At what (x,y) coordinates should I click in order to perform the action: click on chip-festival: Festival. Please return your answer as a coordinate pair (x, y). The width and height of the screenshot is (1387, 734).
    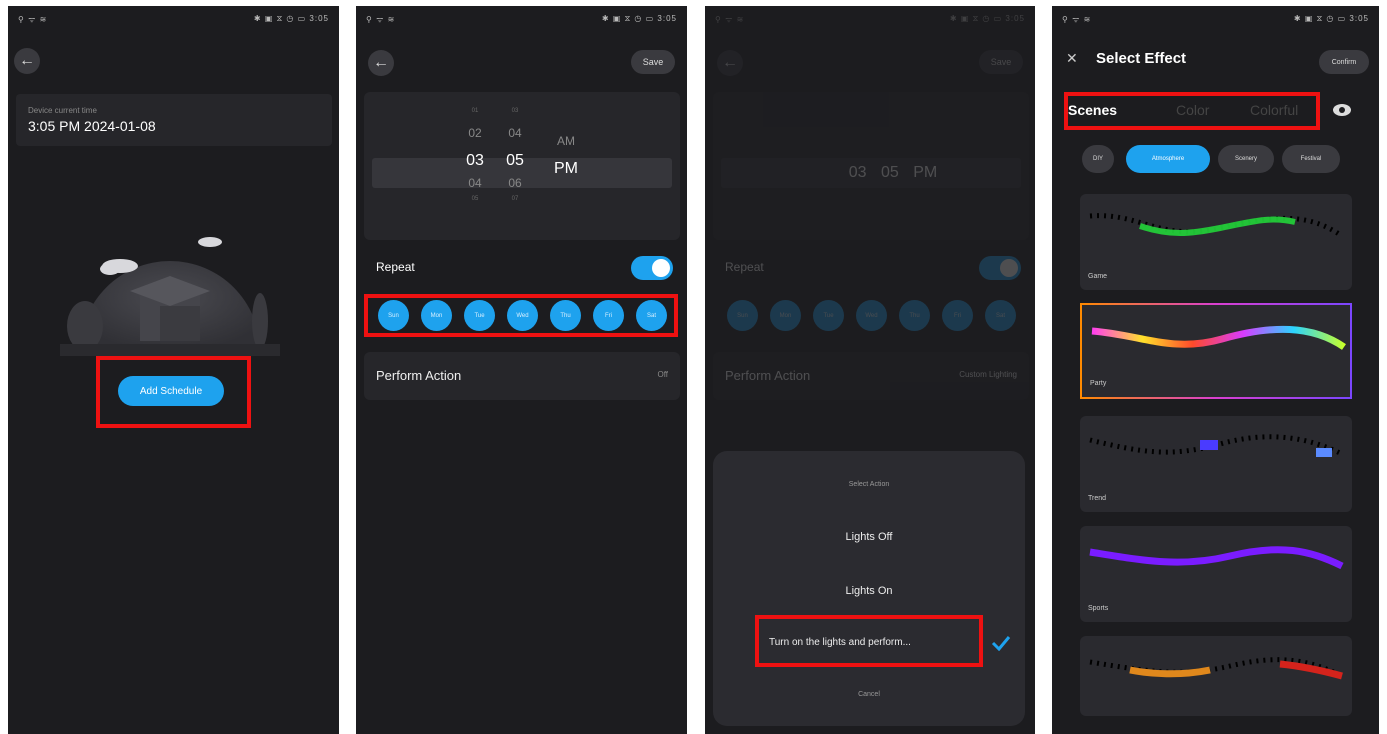
    Looking at the image, I should click on (1311, 159).